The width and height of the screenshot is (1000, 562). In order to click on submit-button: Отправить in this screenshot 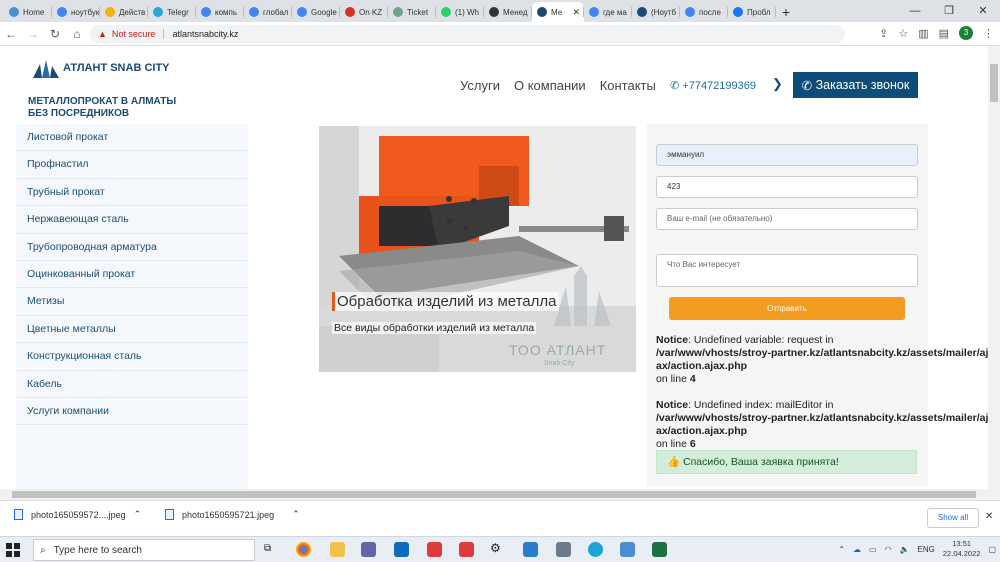, I will do `click(787, 308)`.